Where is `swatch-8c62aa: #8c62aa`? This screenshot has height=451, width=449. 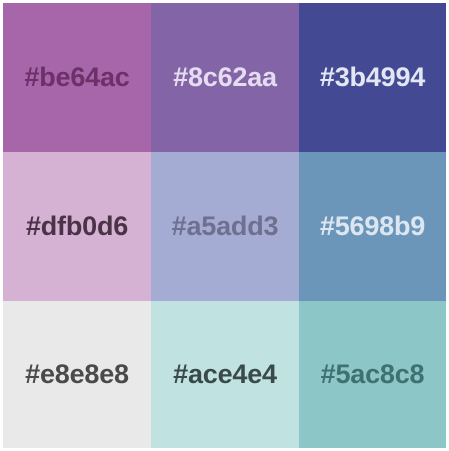 swatch-8c62aa: #8c62aa is located at coordinates (225, 77).